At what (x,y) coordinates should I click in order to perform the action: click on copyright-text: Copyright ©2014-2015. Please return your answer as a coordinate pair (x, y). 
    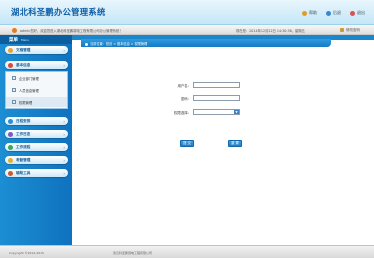
    Looking at the image, I should click on (26, 253).